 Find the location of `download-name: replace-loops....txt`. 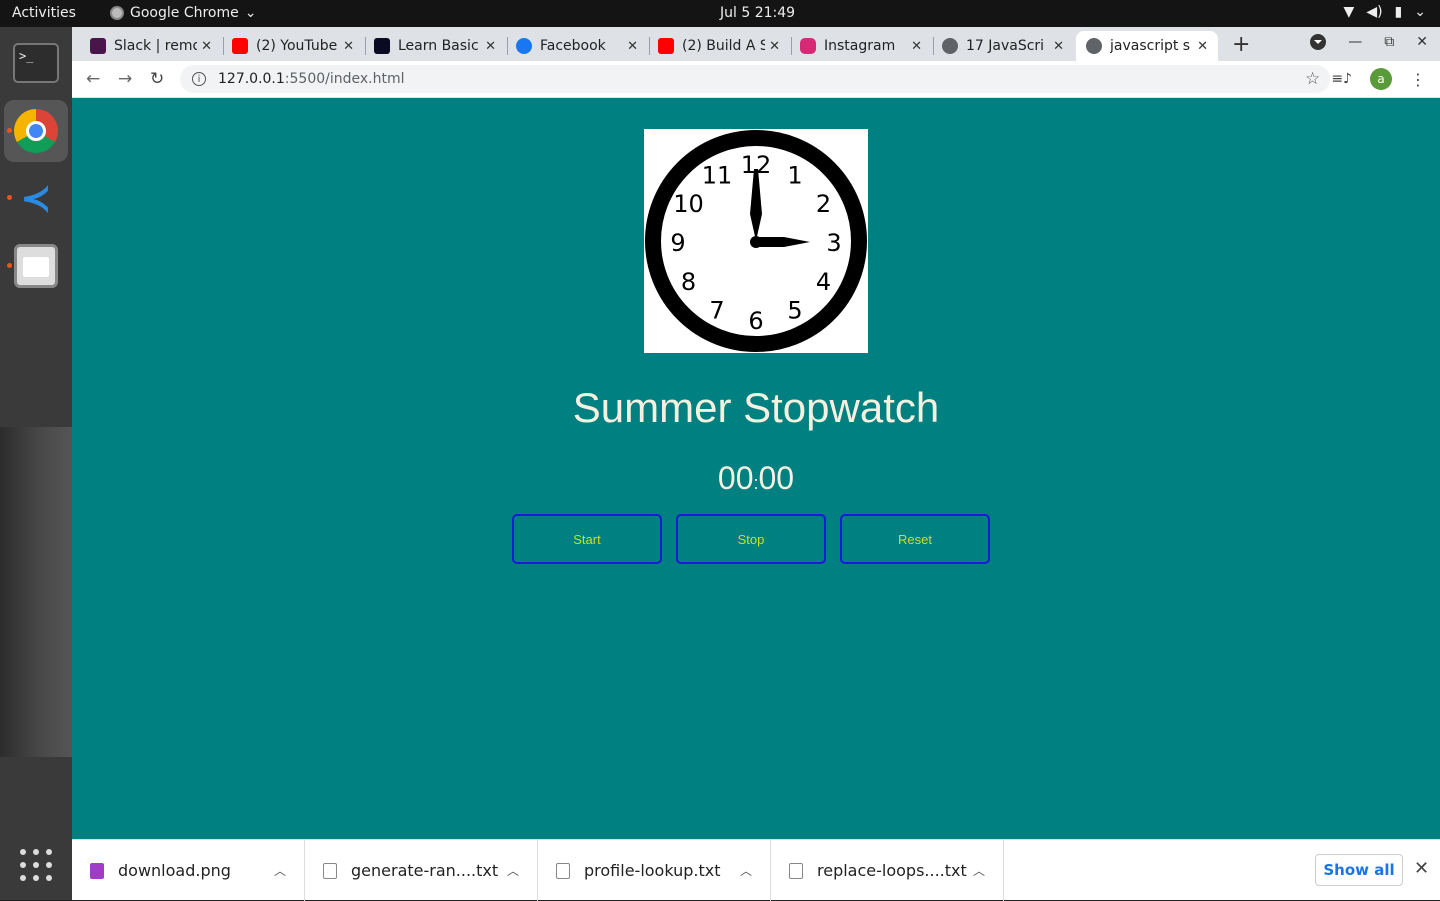

download-name: replace-loops....txt is located at coordinates (892, 870).